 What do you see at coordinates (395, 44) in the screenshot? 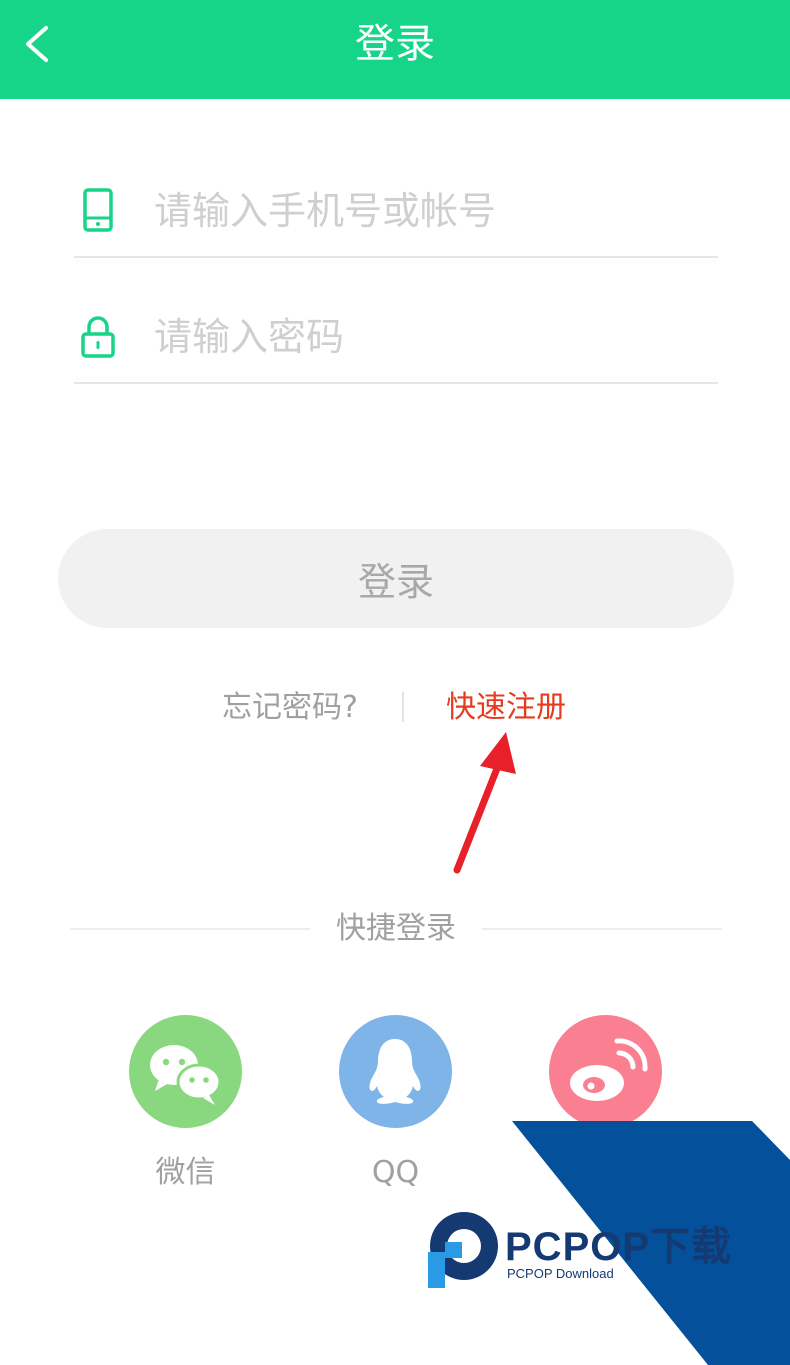
I see `page-title: 登录` at bounding box center [395, 44].